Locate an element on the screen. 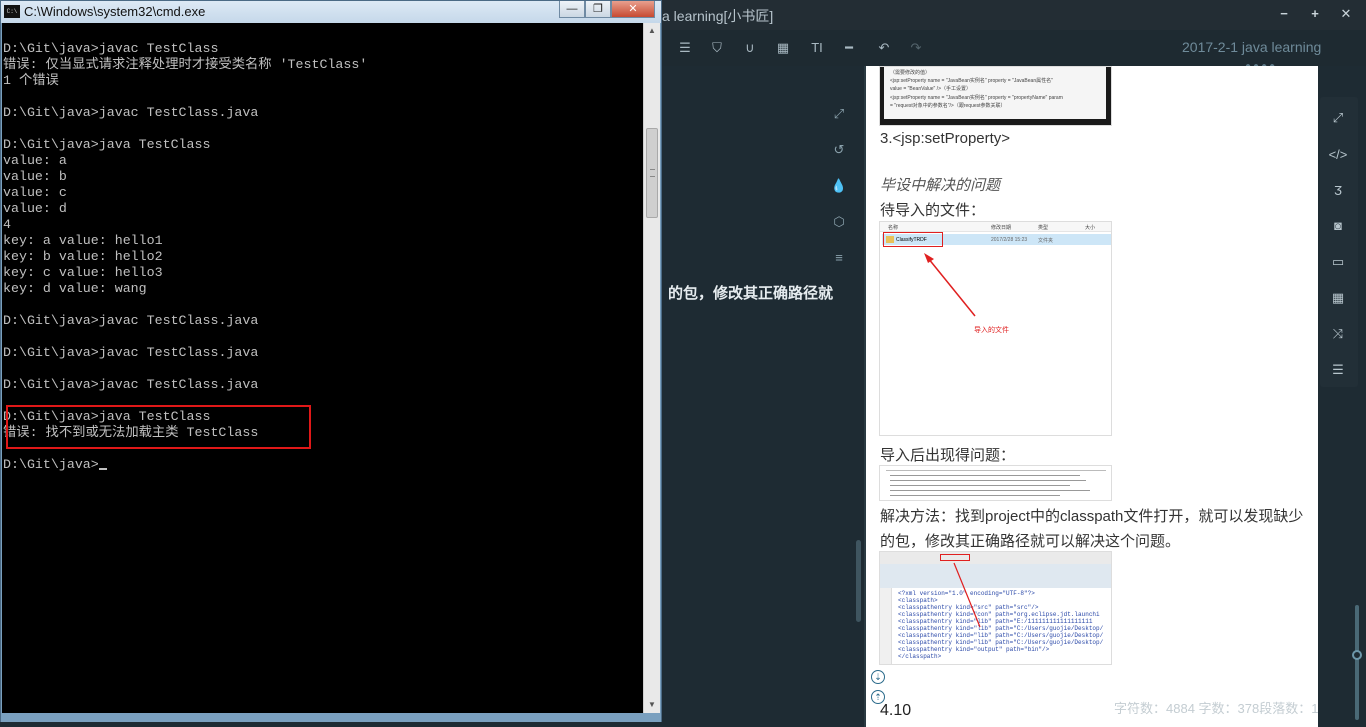 This screenshot has height=727, width=1366. word-count-stats: 字符数：4884 字数：378段落数：171 is located at coordinates (1216, 708).